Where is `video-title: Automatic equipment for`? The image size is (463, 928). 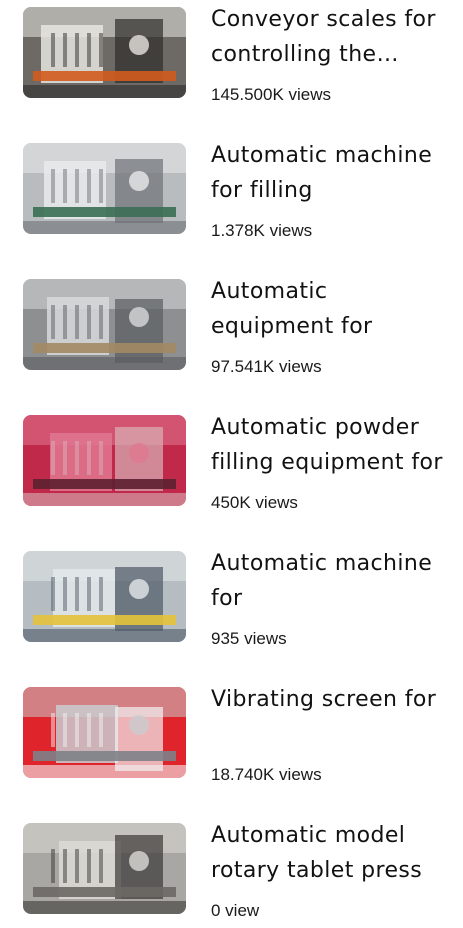
video-title: Automatic equipment for is located at coordinates (329, 309).